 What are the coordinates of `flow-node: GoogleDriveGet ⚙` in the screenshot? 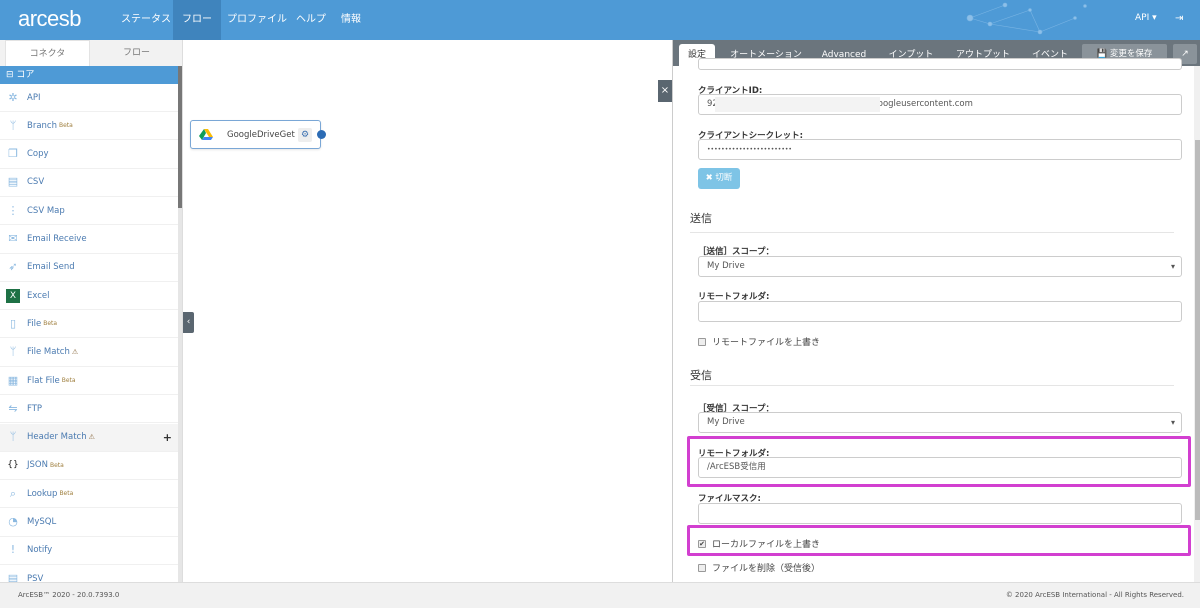 It's located at (258, 134).